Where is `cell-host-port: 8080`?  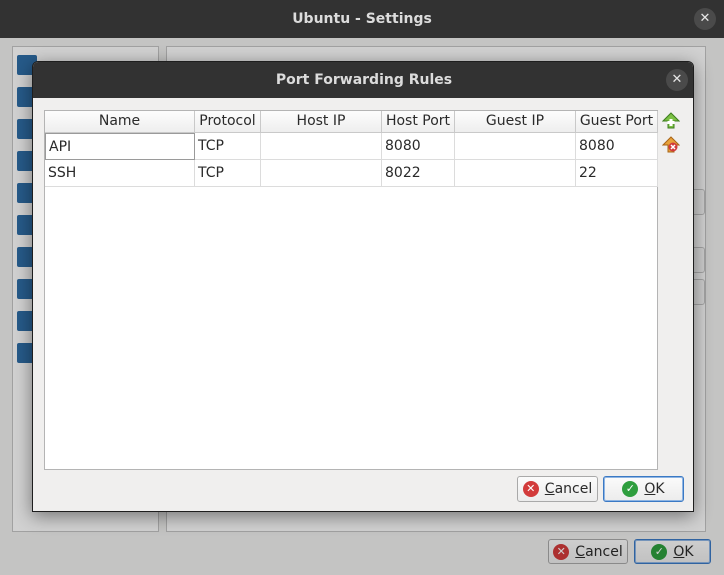
cell-host-port: 8080 is located at coordinates (418, 146).